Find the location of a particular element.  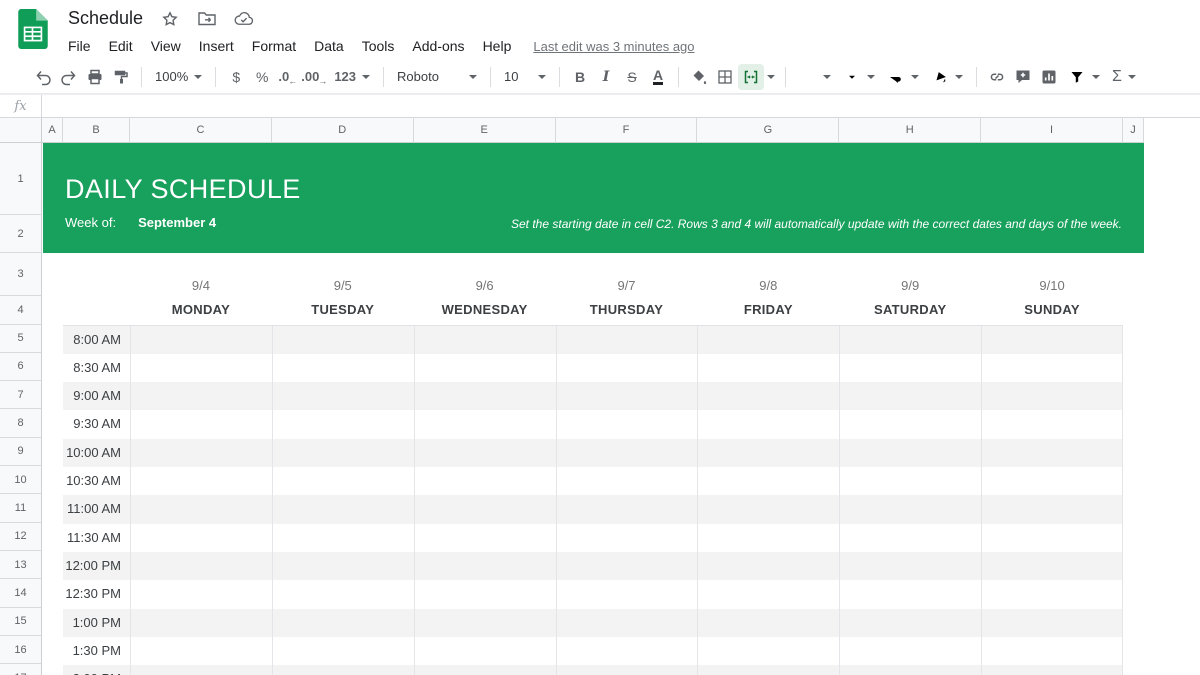

row-header-4: 4 is located at coordinates (21, 310).